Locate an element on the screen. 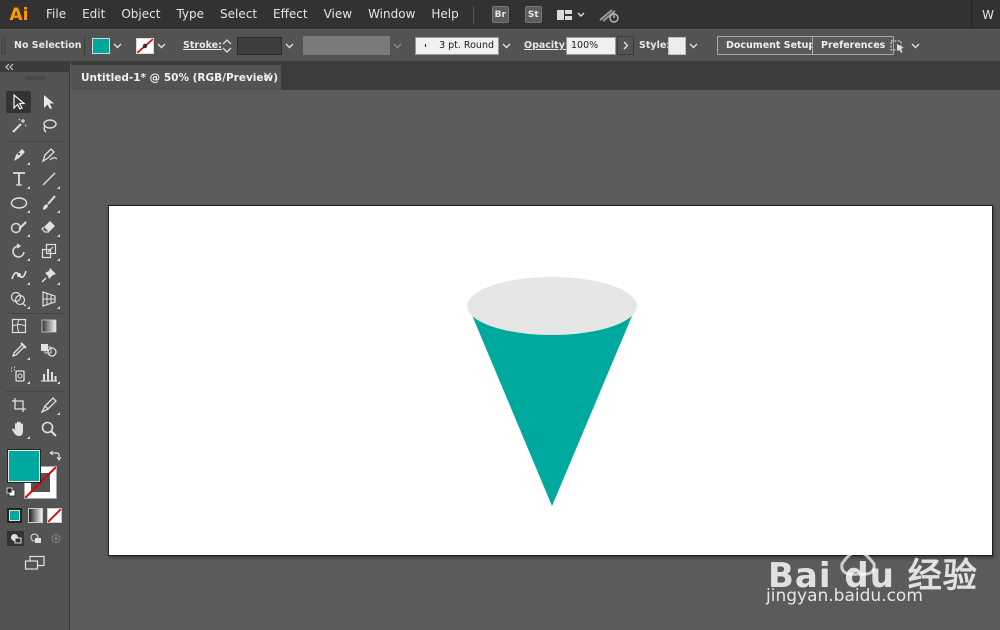 This screenshot has height=630, width=1000. stroke-weight-input is located at coordinates (259, 45).